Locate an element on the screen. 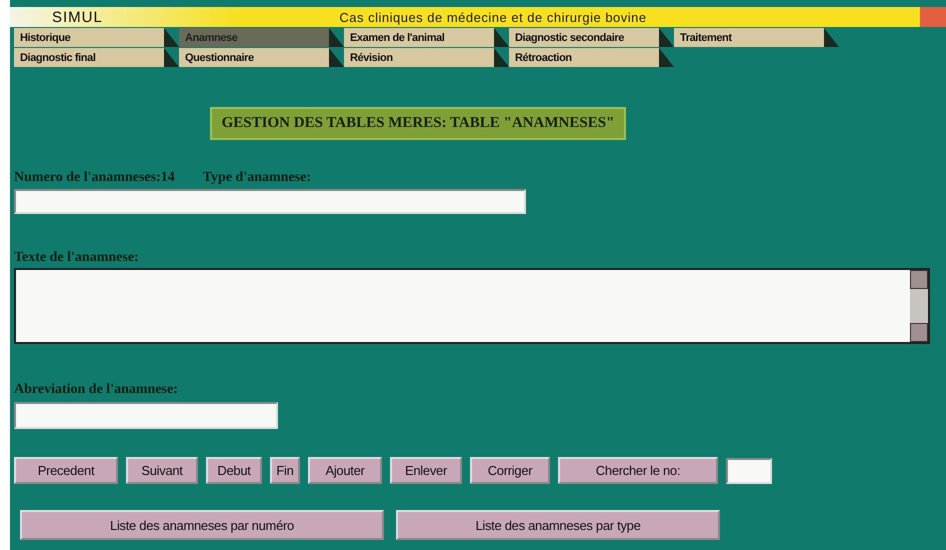  text-label: Texte de l'anamnese: is located at coordinates (77, 258).